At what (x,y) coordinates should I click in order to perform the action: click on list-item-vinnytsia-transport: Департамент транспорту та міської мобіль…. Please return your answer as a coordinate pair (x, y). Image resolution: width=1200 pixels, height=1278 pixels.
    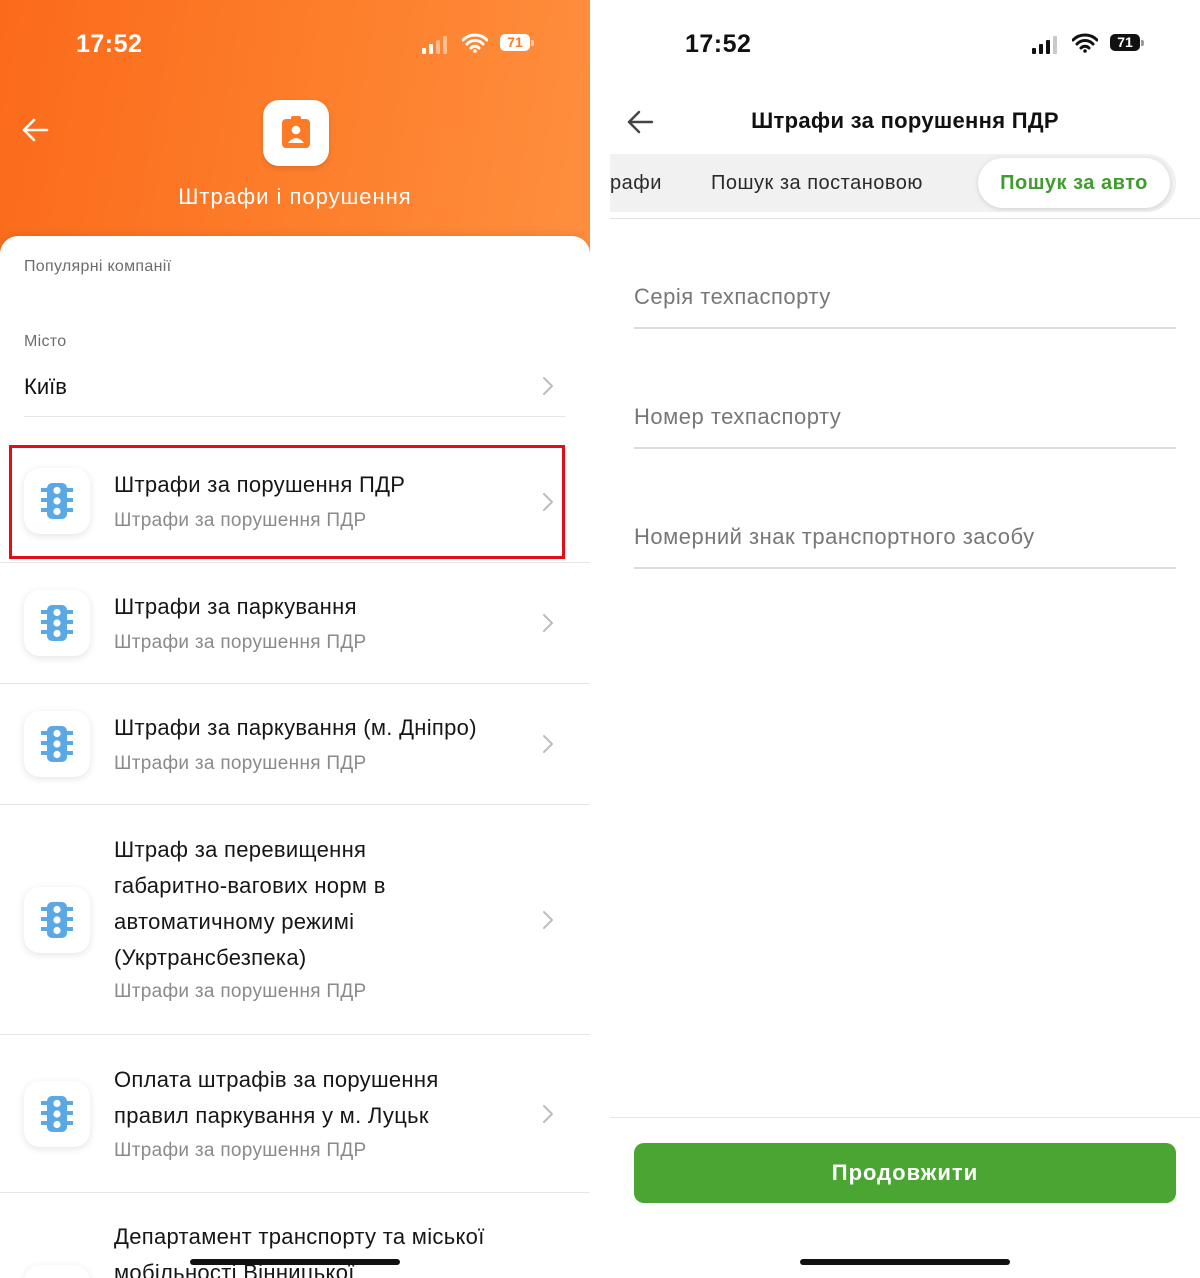
    Looking at the image, I should click on (295, 1235).